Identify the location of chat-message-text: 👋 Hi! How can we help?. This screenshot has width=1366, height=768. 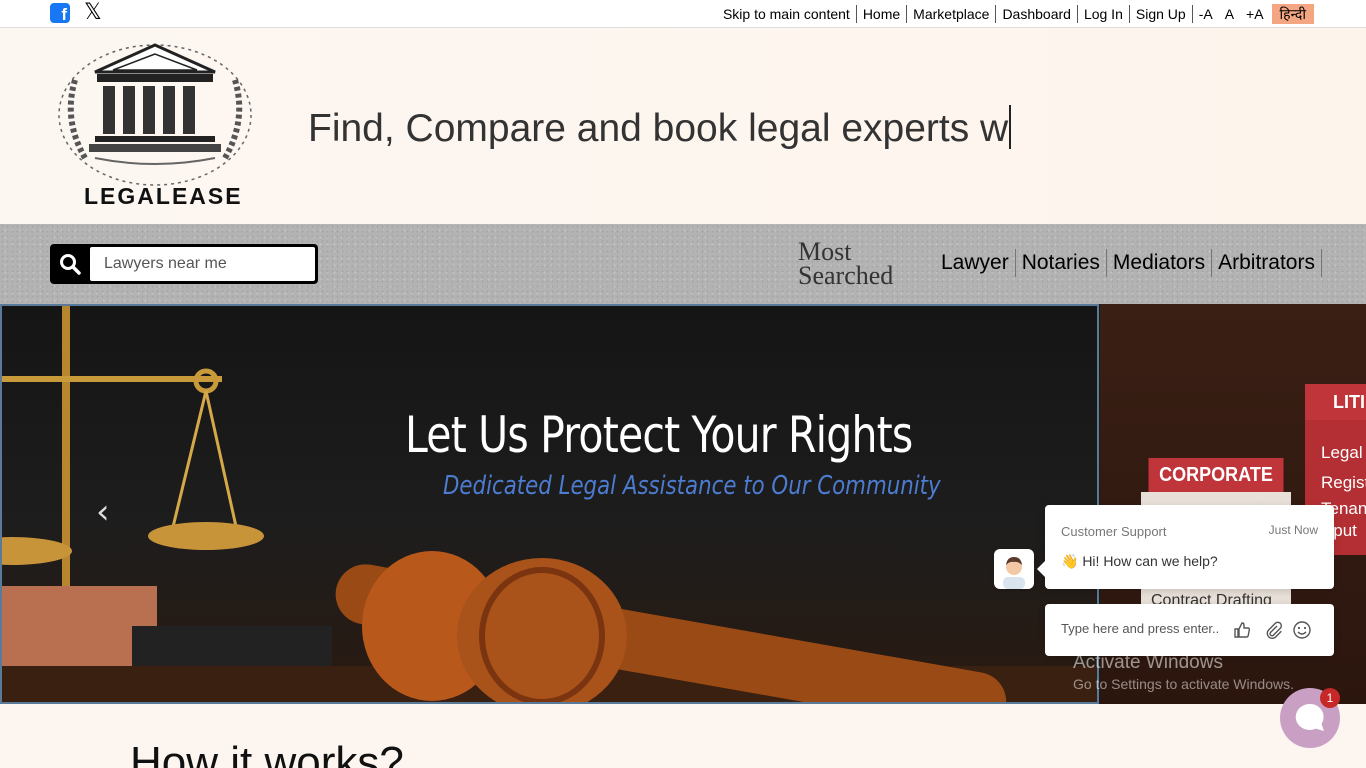
(1139, 561).